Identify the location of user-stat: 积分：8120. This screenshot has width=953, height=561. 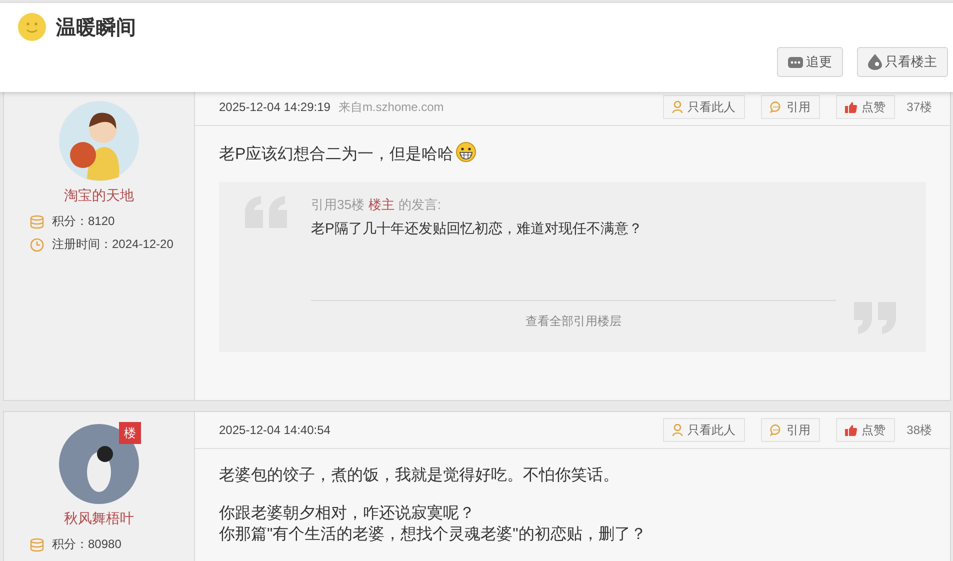
(83, 221).